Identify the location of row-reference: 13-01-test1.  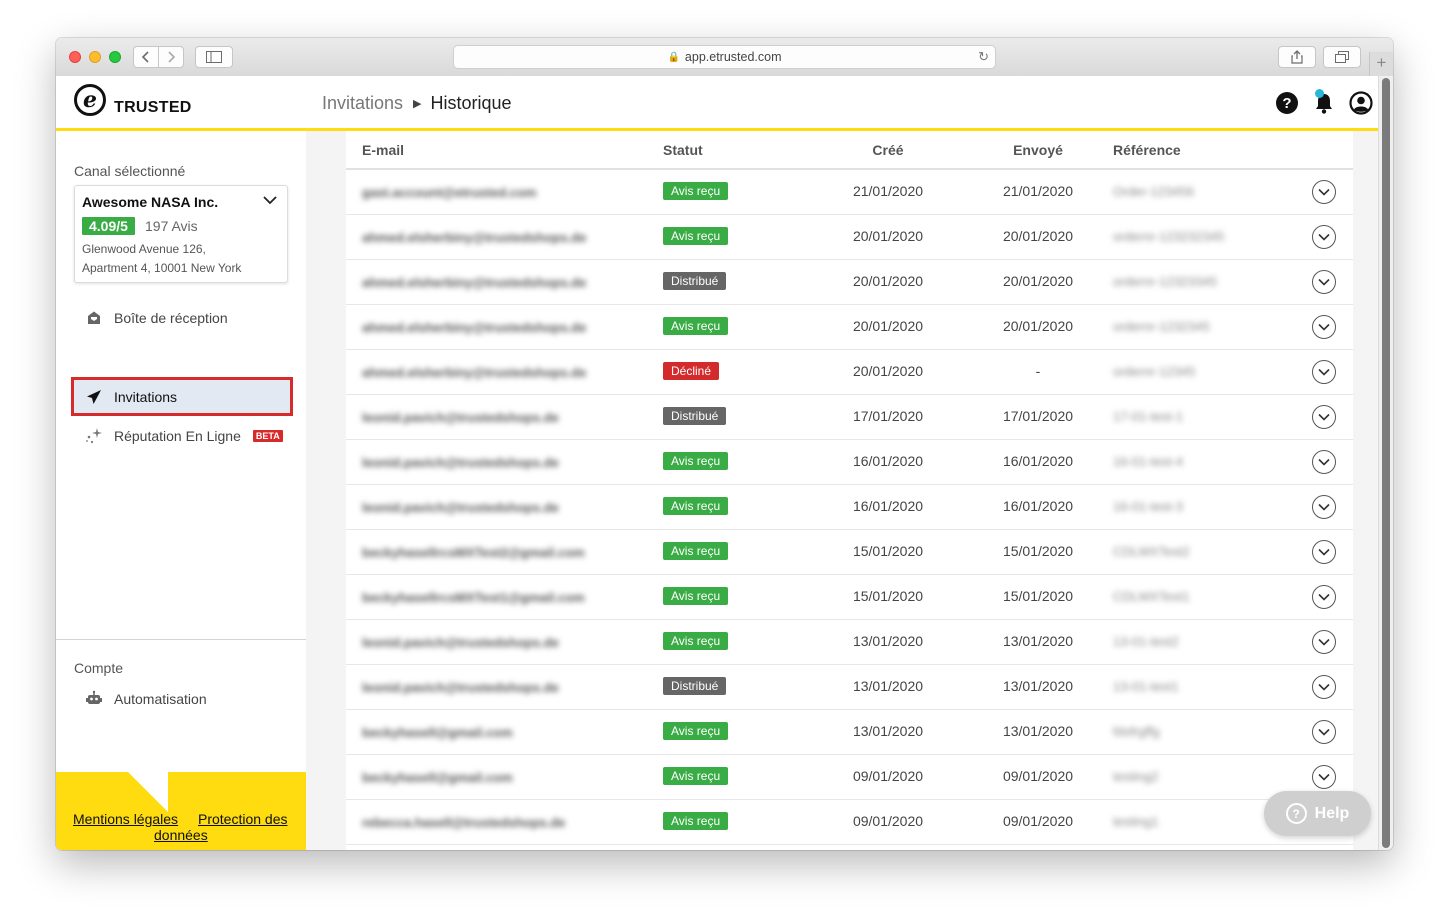
(1146, 686).